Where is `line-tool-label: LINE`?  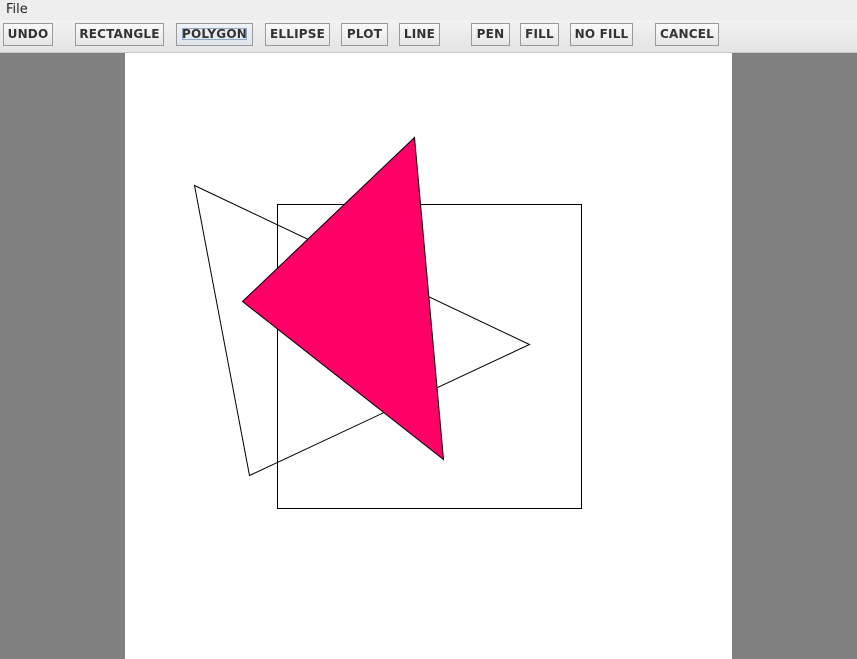
line-tool-label: LINE is located at coordinates (419, 34).